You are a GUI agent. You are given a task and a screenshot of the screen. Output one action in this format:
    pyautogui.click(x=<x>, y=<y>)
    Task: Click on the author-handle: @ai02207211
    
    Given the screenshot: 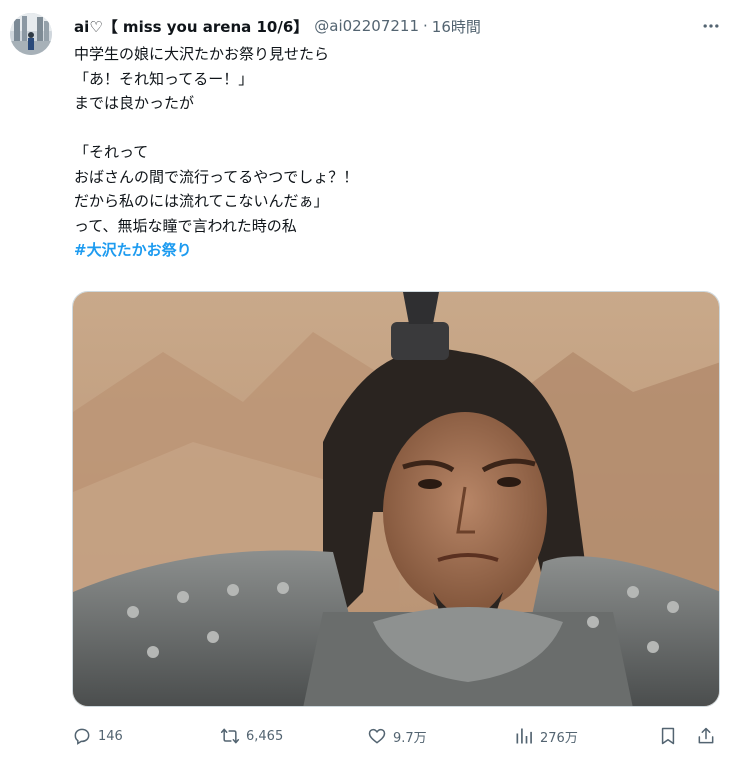 What is the action you would take?
    pyautogui.click(x=366, y=26)
    